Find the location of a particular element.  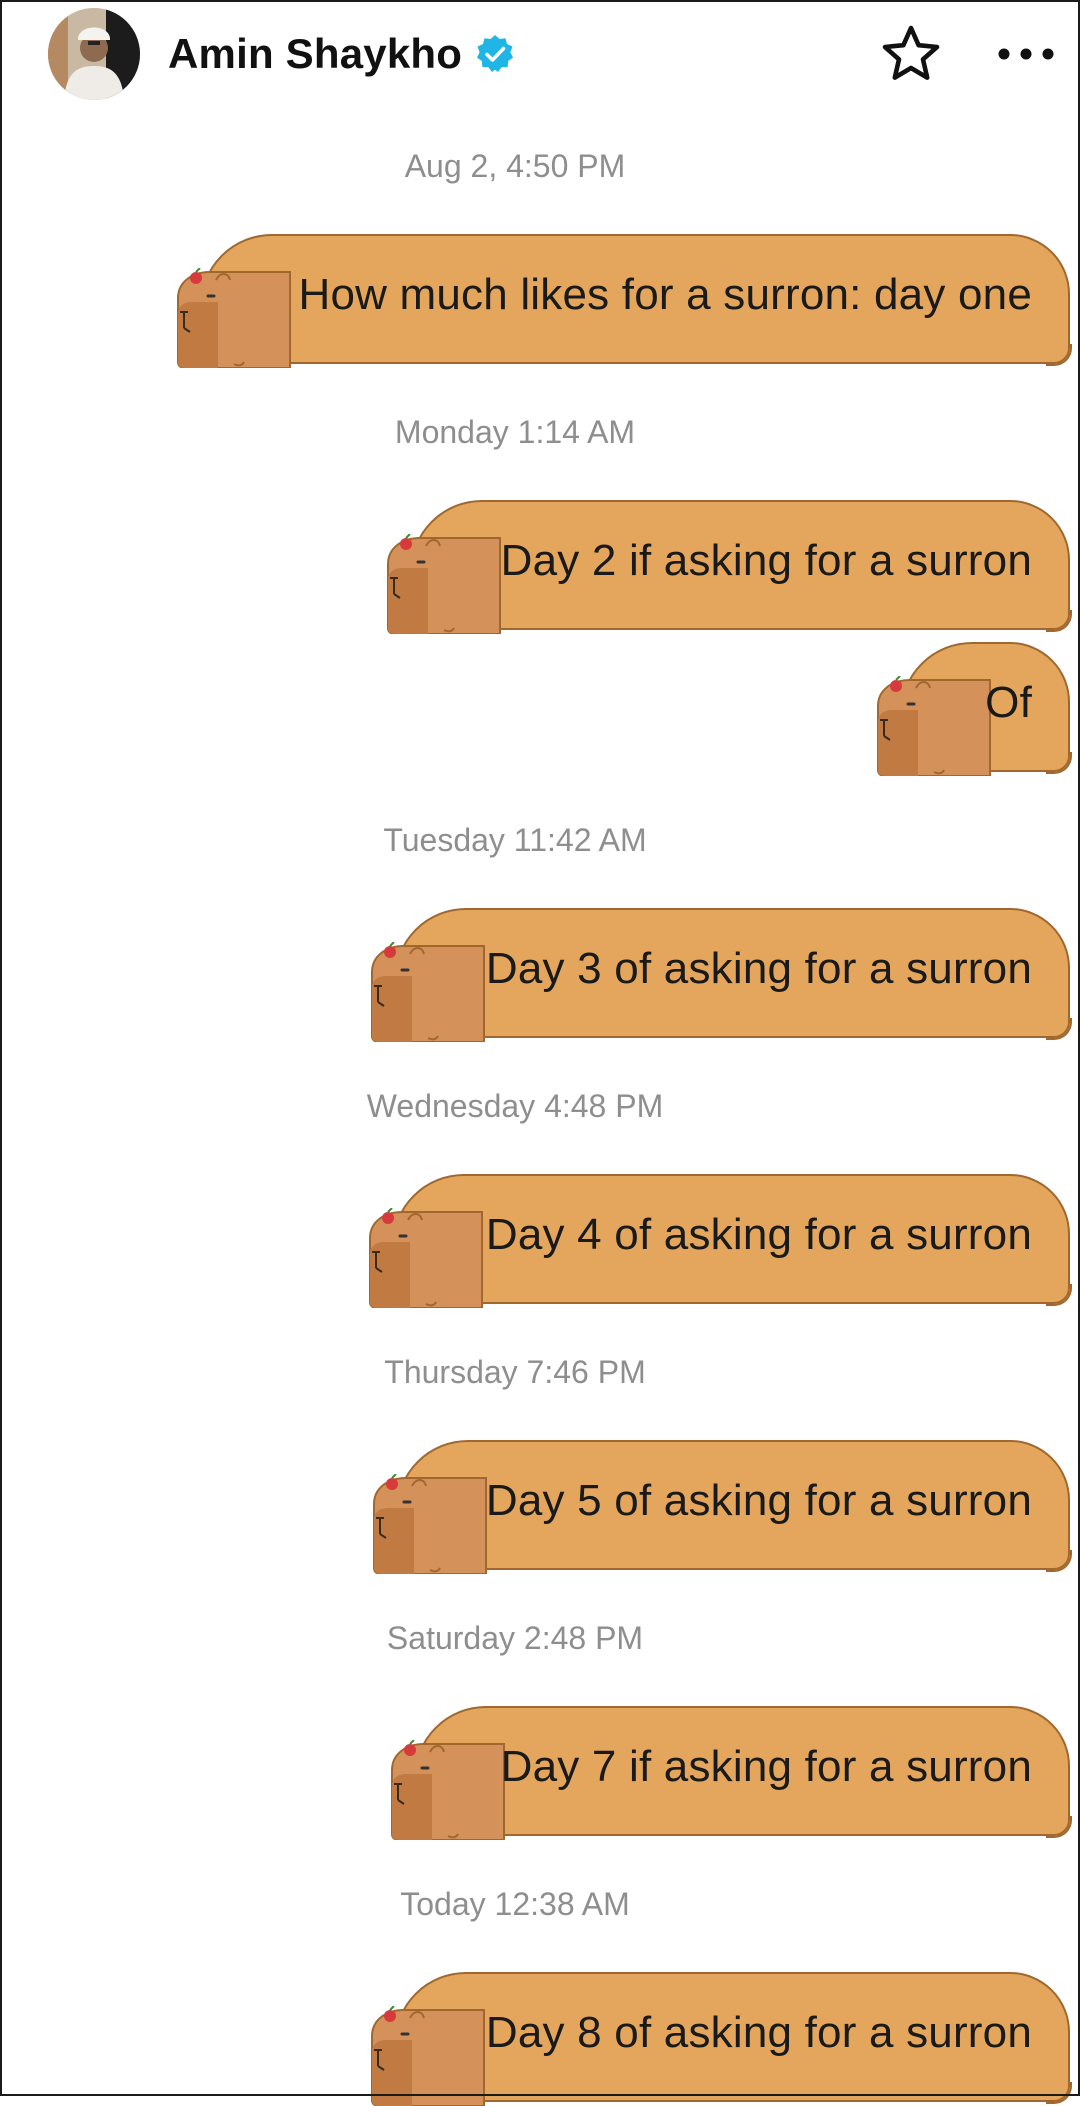

message-text: Day 4 of asking for a surron is located at coordinates (758, 1234).